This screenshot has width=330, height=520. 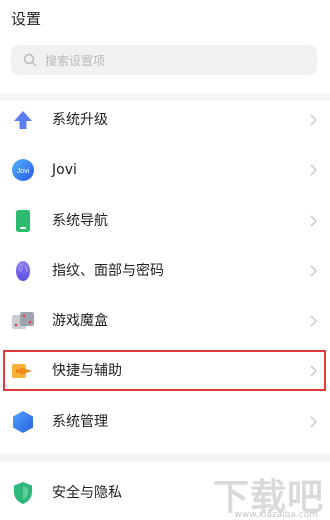 What do you see at coordinates (23, 271) in the screenshot?
I see `fingerprint-icon` at bounding box center [23, 271].